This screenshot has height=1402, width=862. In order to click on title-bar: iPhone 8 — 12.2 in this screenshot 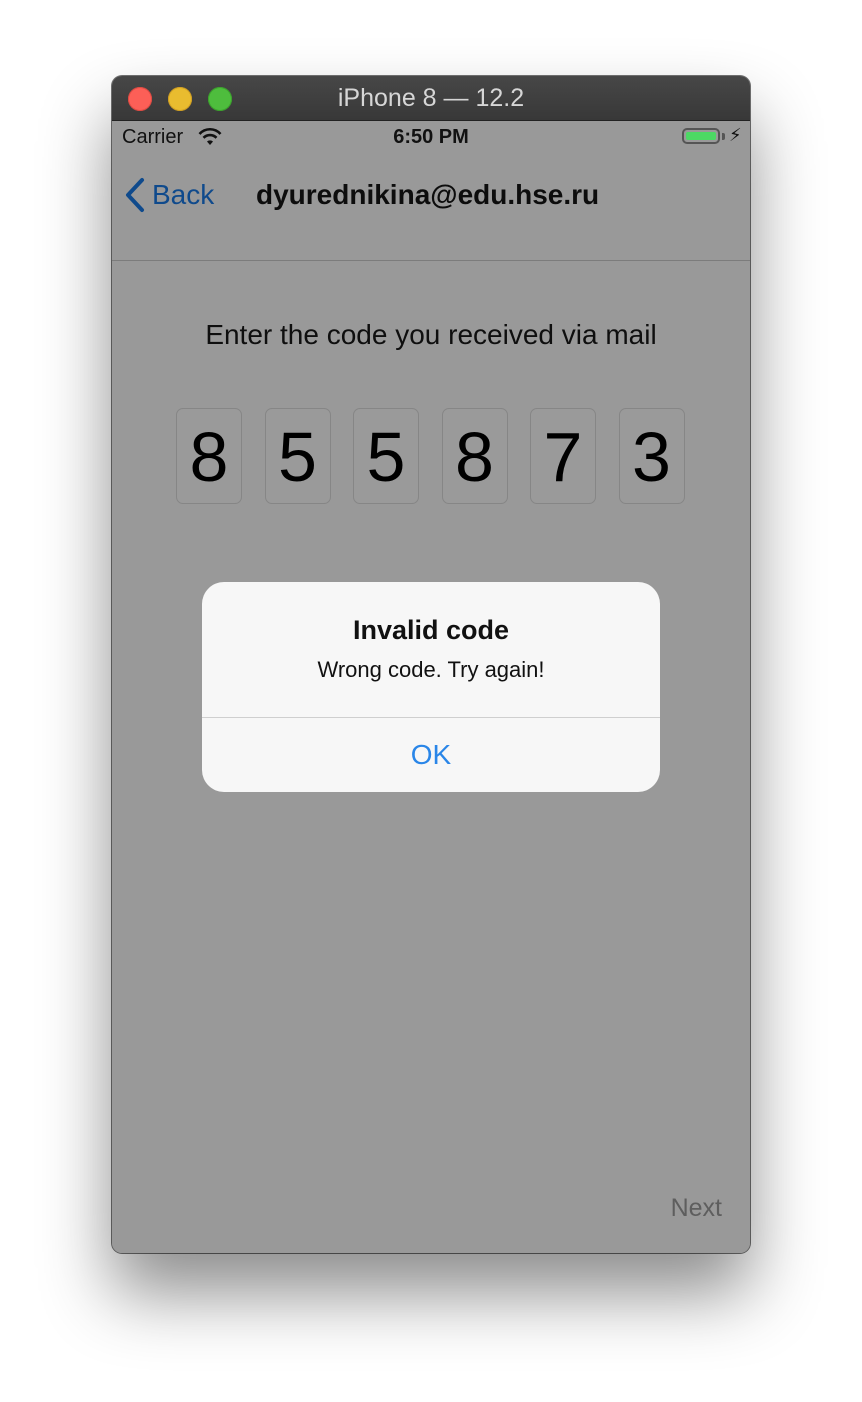, I will do `click(431, 98)`.